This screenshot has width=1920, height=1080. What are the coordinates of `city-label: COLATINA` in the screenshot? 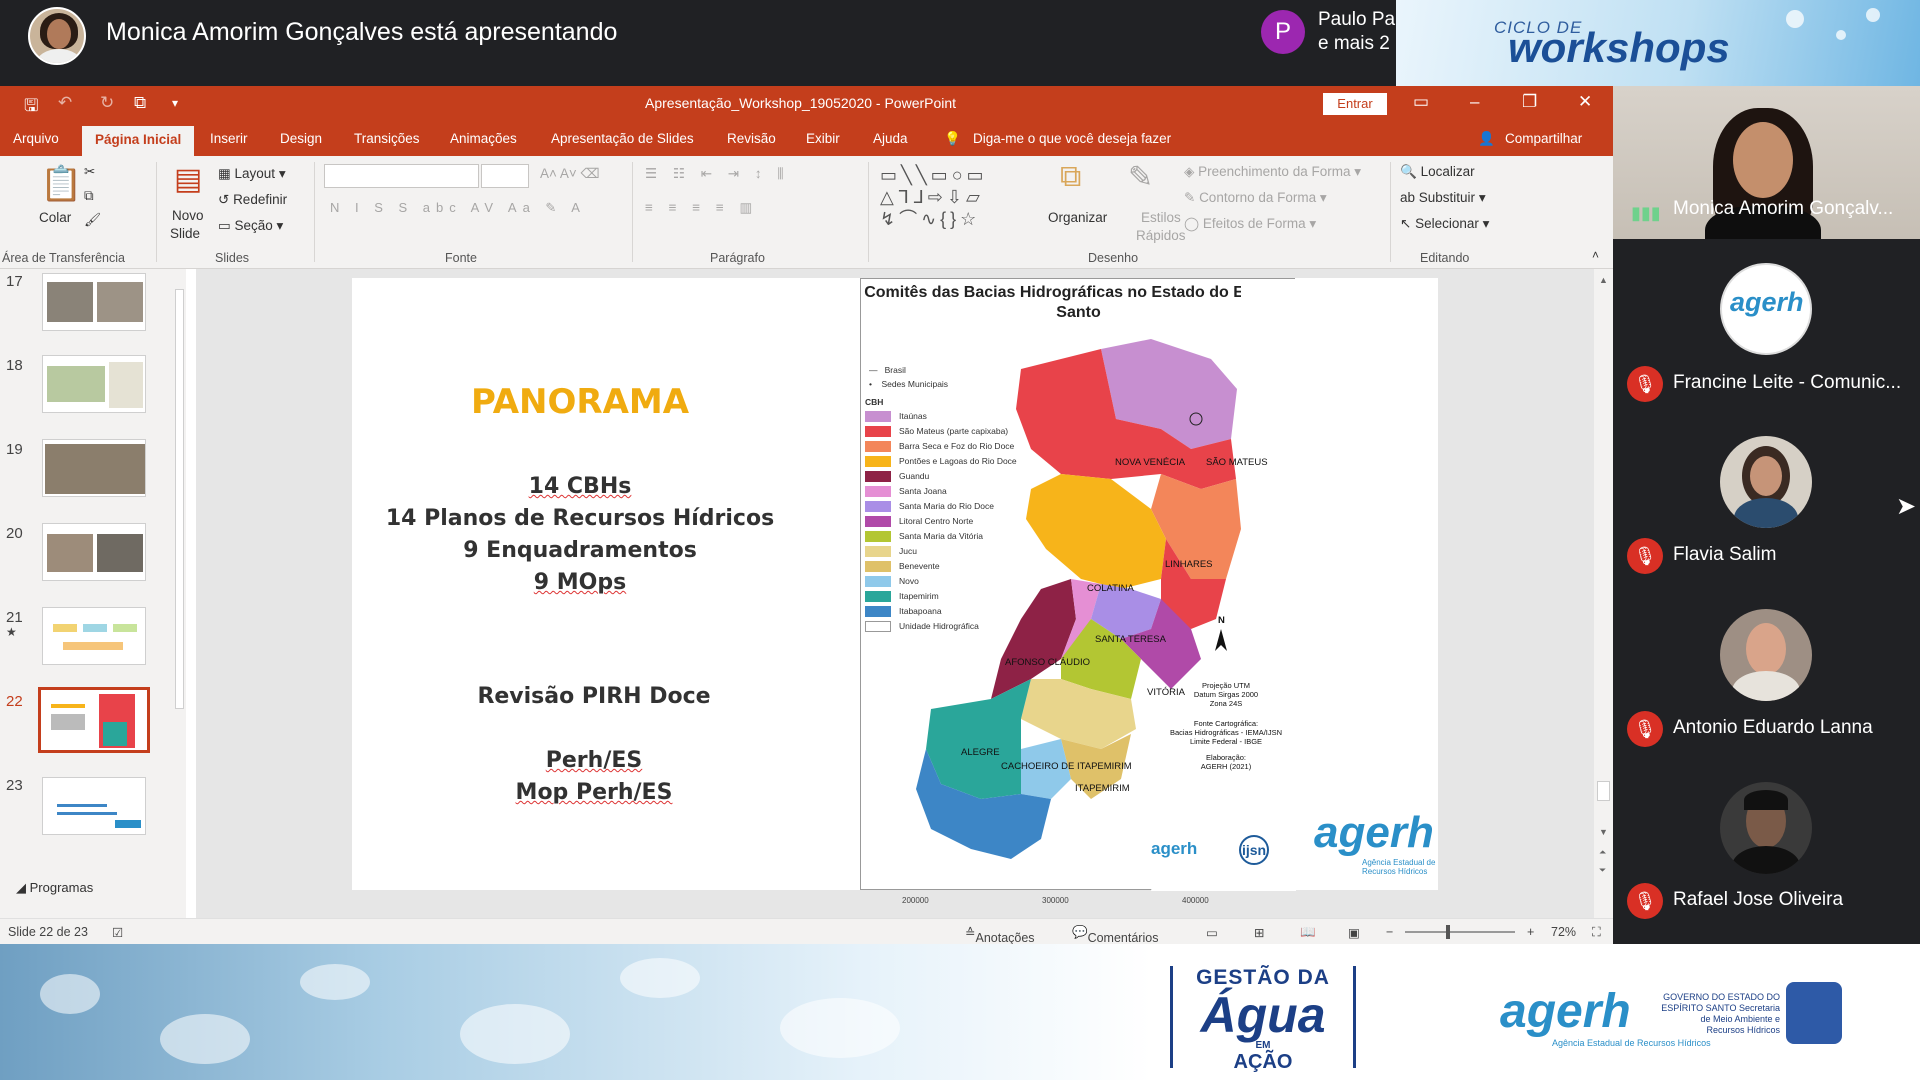 It's located at (1110, 588).